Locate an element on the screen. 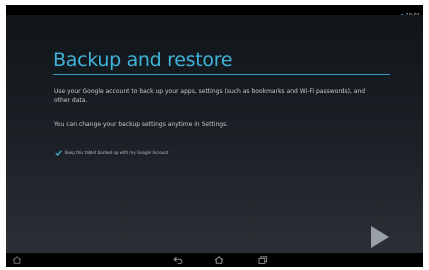 This screenshot has width=429, height=270. nav-home-outline-button is located at coordinates (17, 260).